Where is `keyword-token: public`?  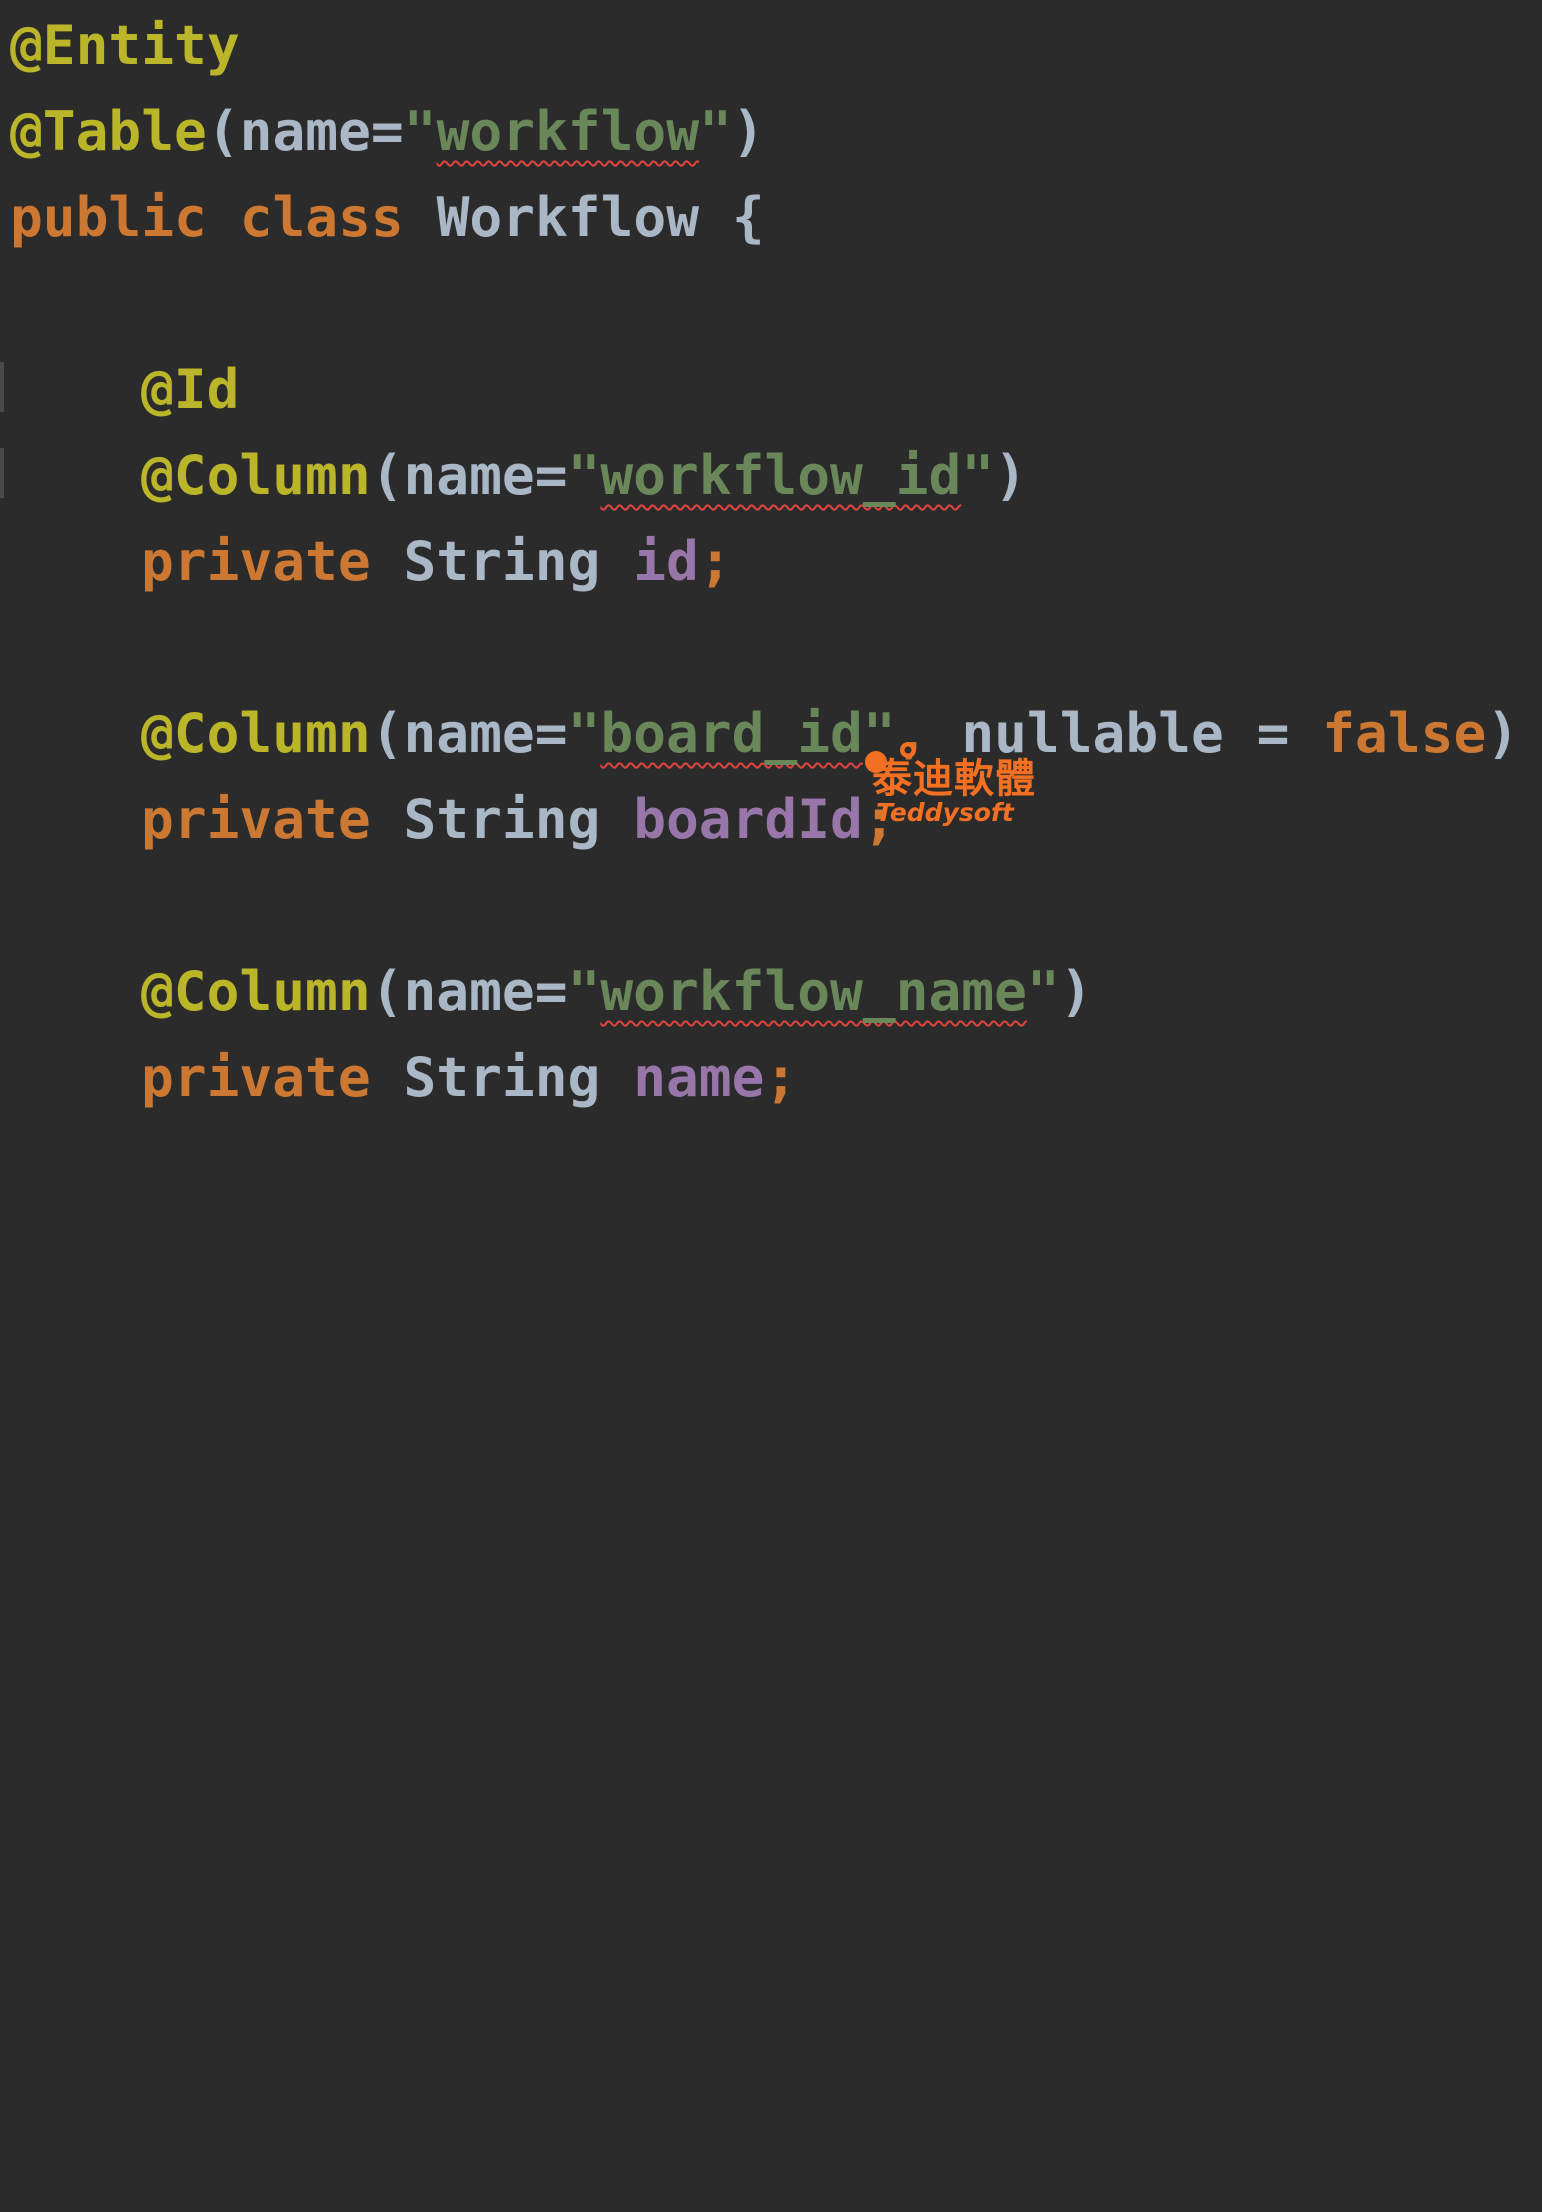 keyword-token: public is located at coordinates (108, 217).